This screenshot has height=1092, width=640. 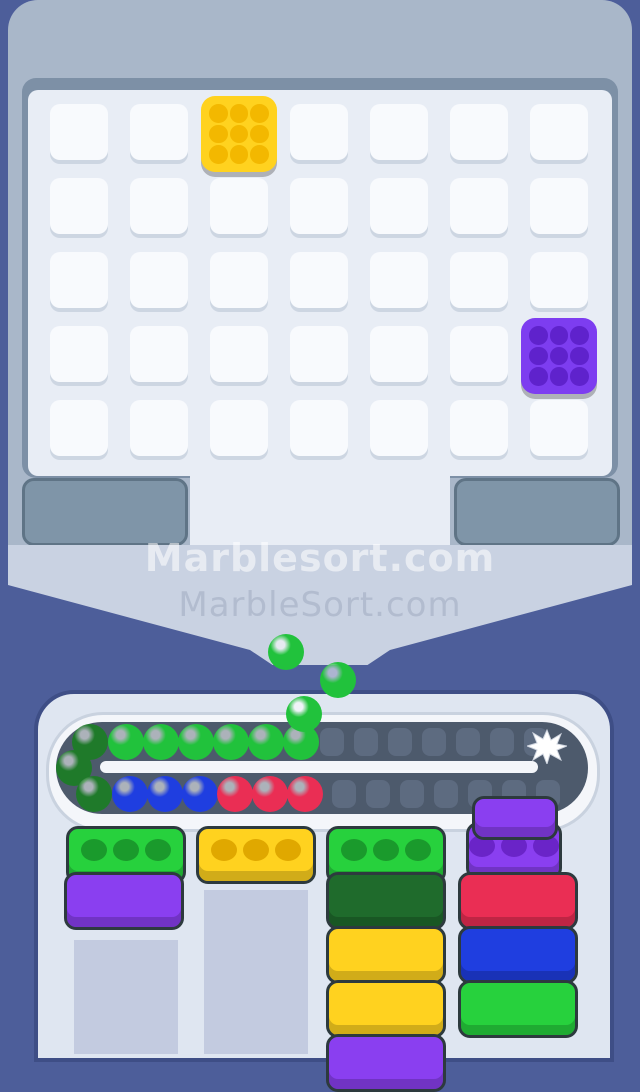 I want to click on watermark-primary: Marblesort.com, so click(x=320, y=558).